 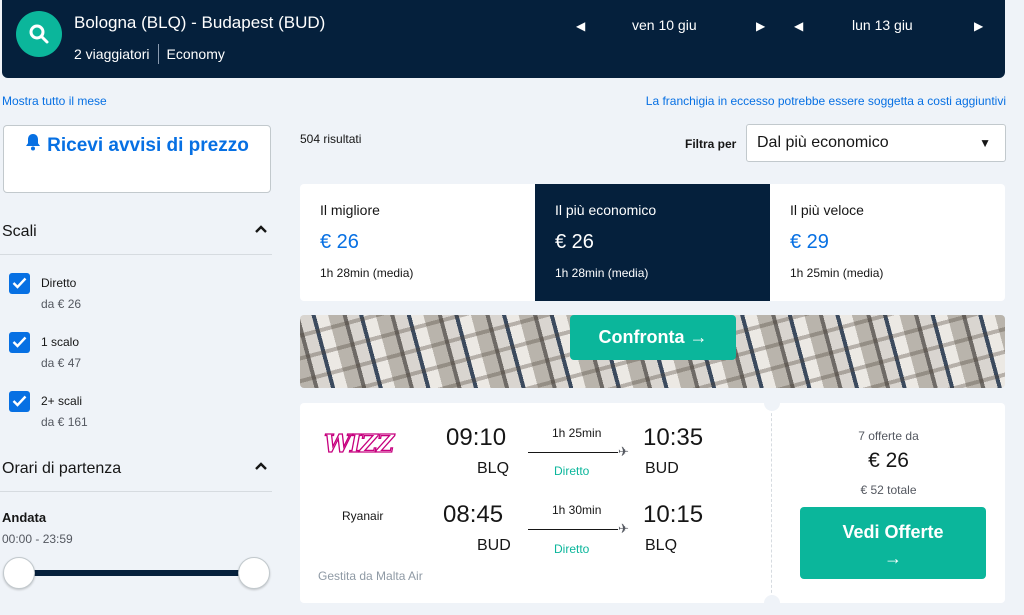 I want to click on trip-details: 2 viaggiatori Economy, so click(x=149, y=54).